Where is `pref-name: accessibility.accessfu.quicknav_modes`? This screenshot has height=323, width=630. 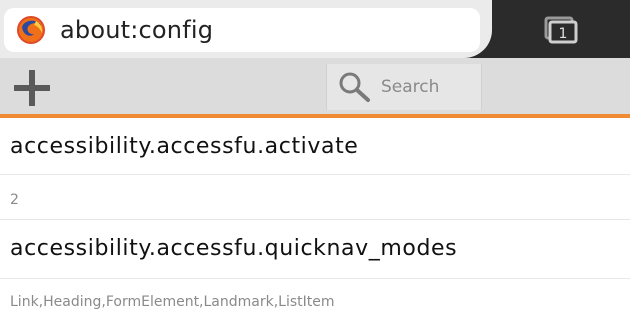
pref-name: accessibility.accessfu.quicknav_modes is located at coordinates (234, 248).